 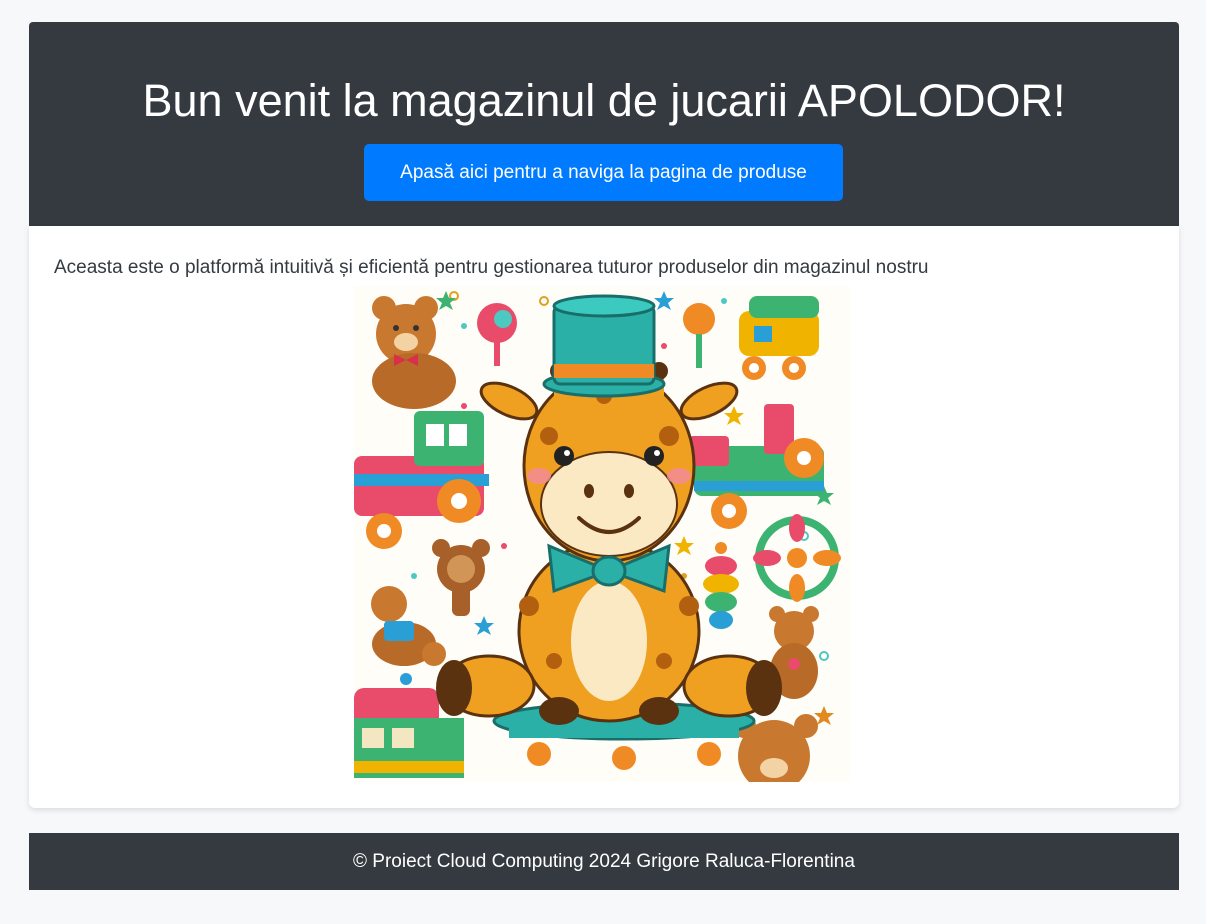 What do you see at coordinates (797, 558) in the screenshot?
I see `teether-ring-icon` at bounding box center [797, 558].